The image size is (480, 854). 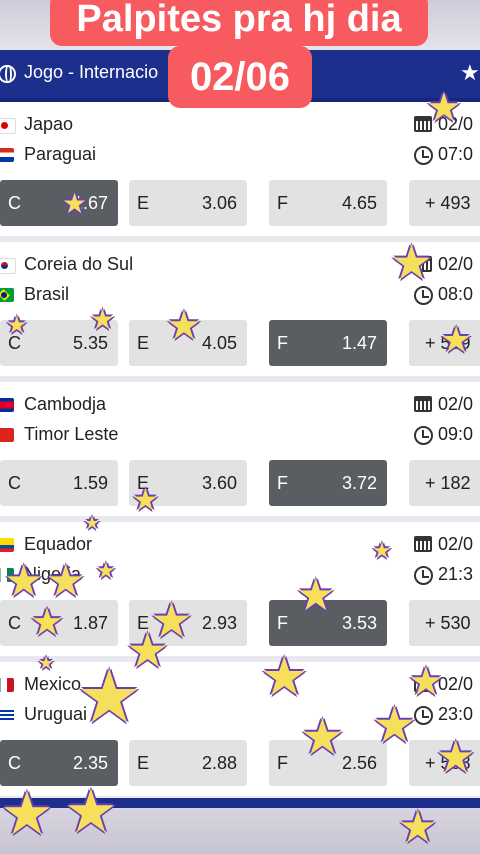 What do you see at coordinates (359, 343) in the screenshot?
I see `odd-value: 1.47` at bounding box center [359, 343].